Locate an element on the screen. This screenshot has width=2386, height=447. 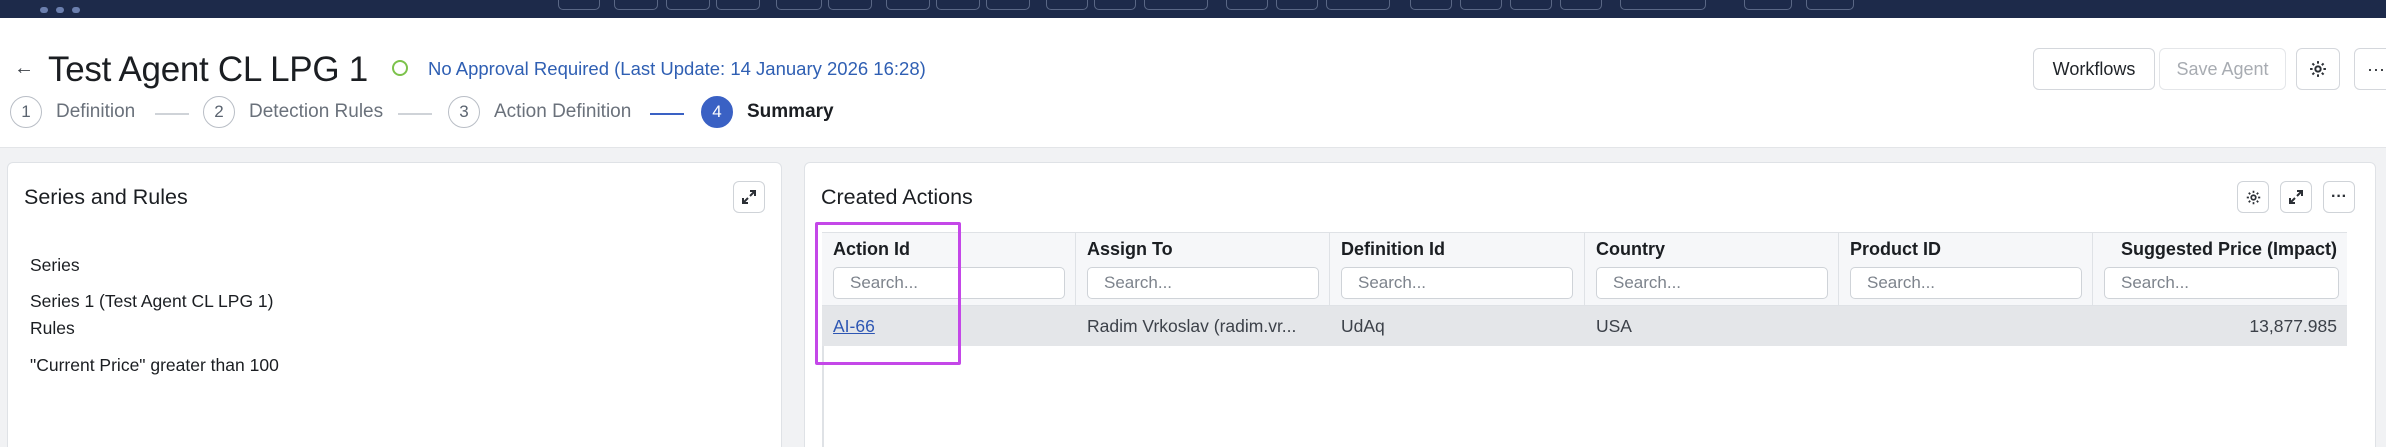
step-summary: 4 Summary is located at coordinates (767, 112).